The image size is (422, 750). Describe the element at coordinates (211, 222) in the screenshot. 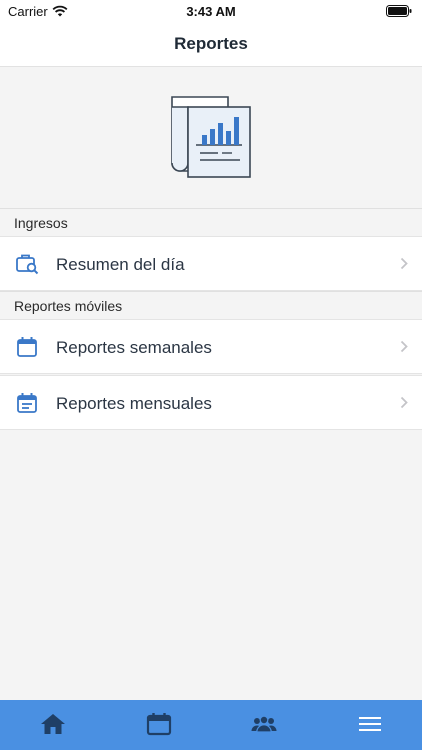

I see `section-header-ingresos: Ingresos` at that location.